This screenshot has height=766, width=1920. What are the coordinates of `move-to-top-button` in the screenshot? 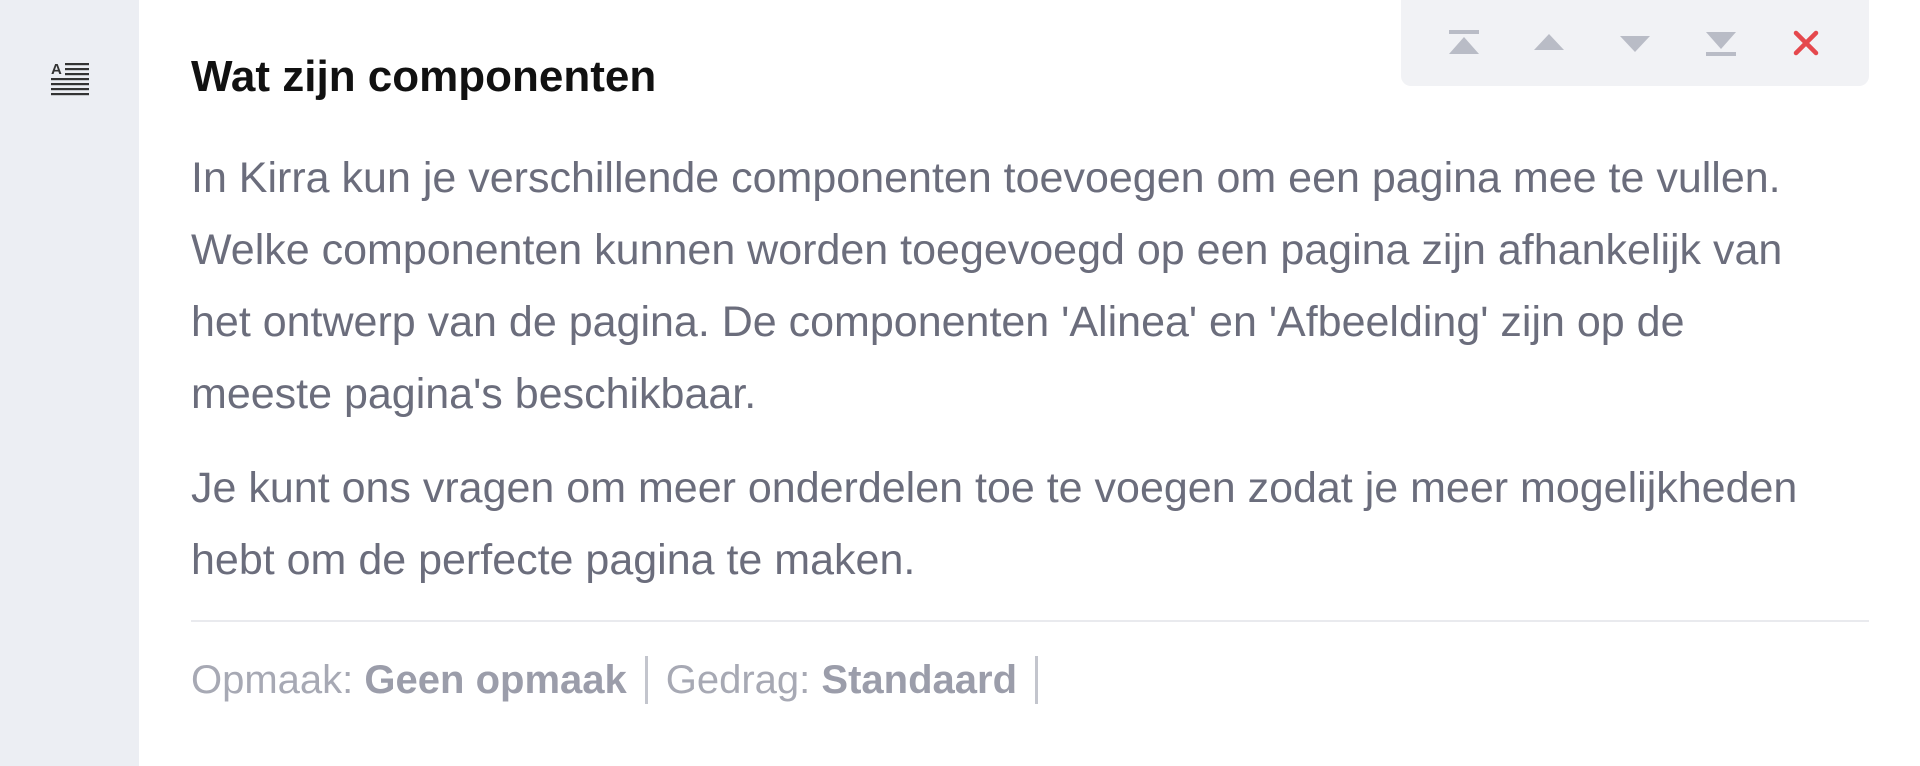 It's located at (1464, 43).